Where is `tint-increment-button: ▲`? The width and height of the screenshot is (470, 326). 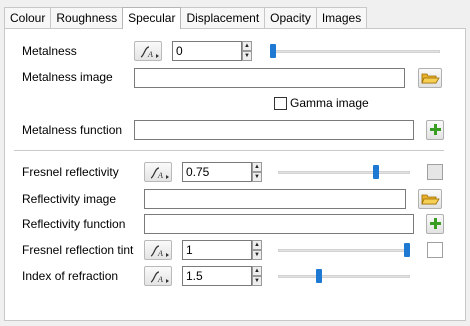
tint-increment-button: ▲ is located at coordinates (257, 245).